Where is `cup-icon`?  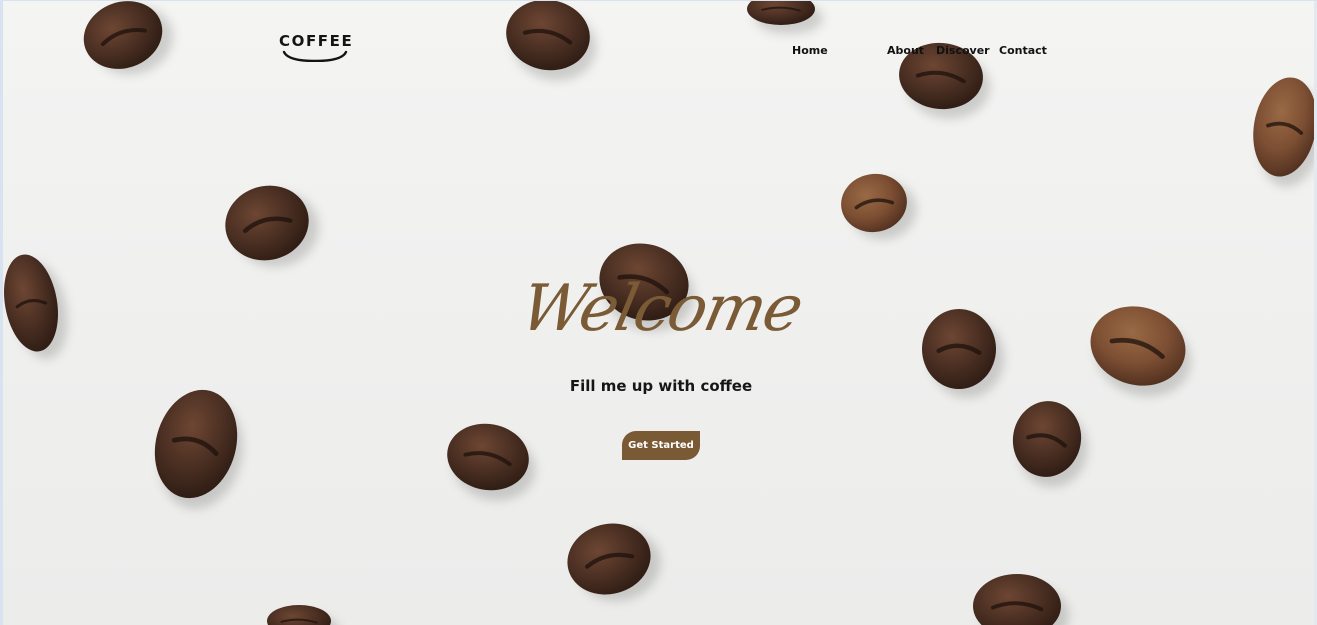
cup-icon is located at coordinates (315, 56).